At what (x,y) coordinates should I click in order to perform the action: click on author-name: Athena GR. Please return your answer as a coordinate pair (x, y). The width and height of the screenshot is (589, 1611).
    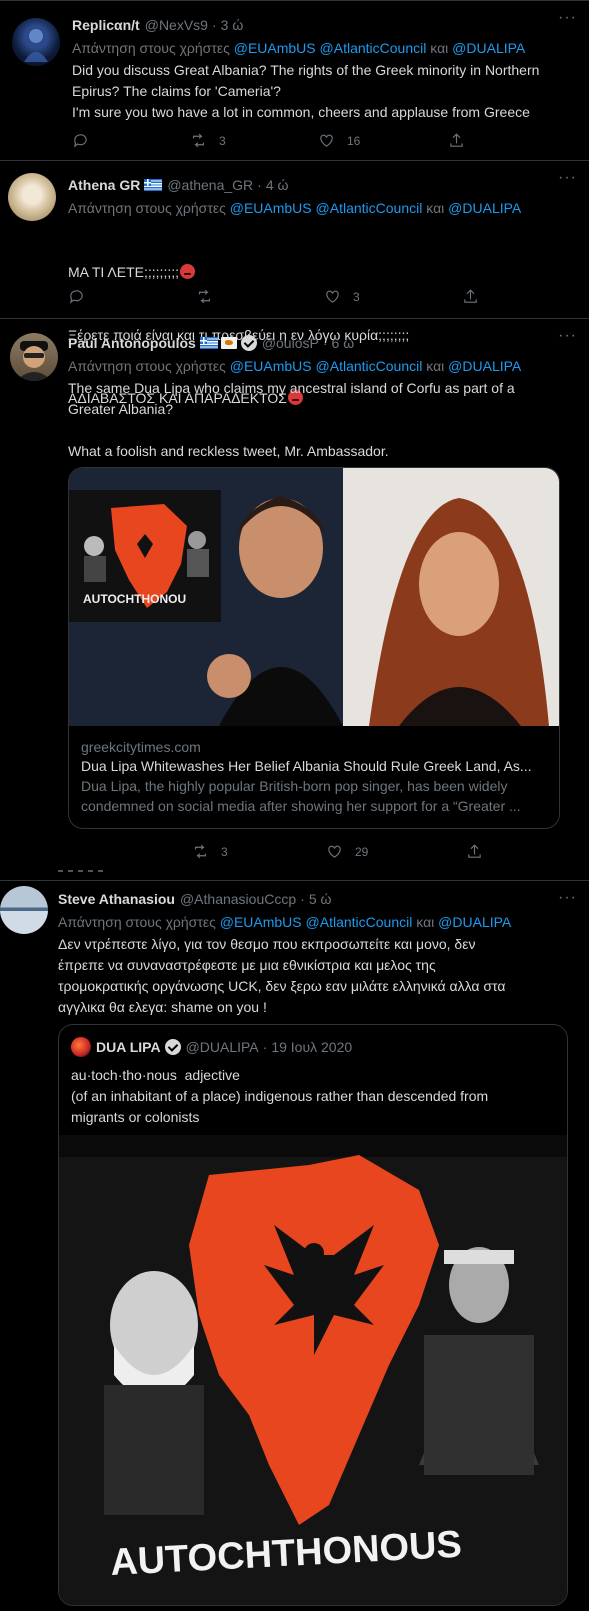
    Looking at the image, I should click on (104, 185).